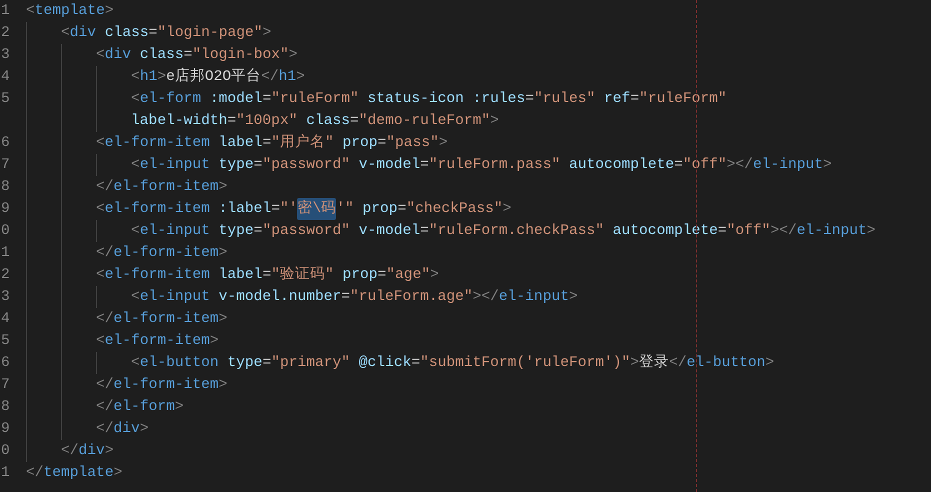  Describe the element at coordinates (316, 209) in the screenshot. I see `selected-text: 密\码` at that location.